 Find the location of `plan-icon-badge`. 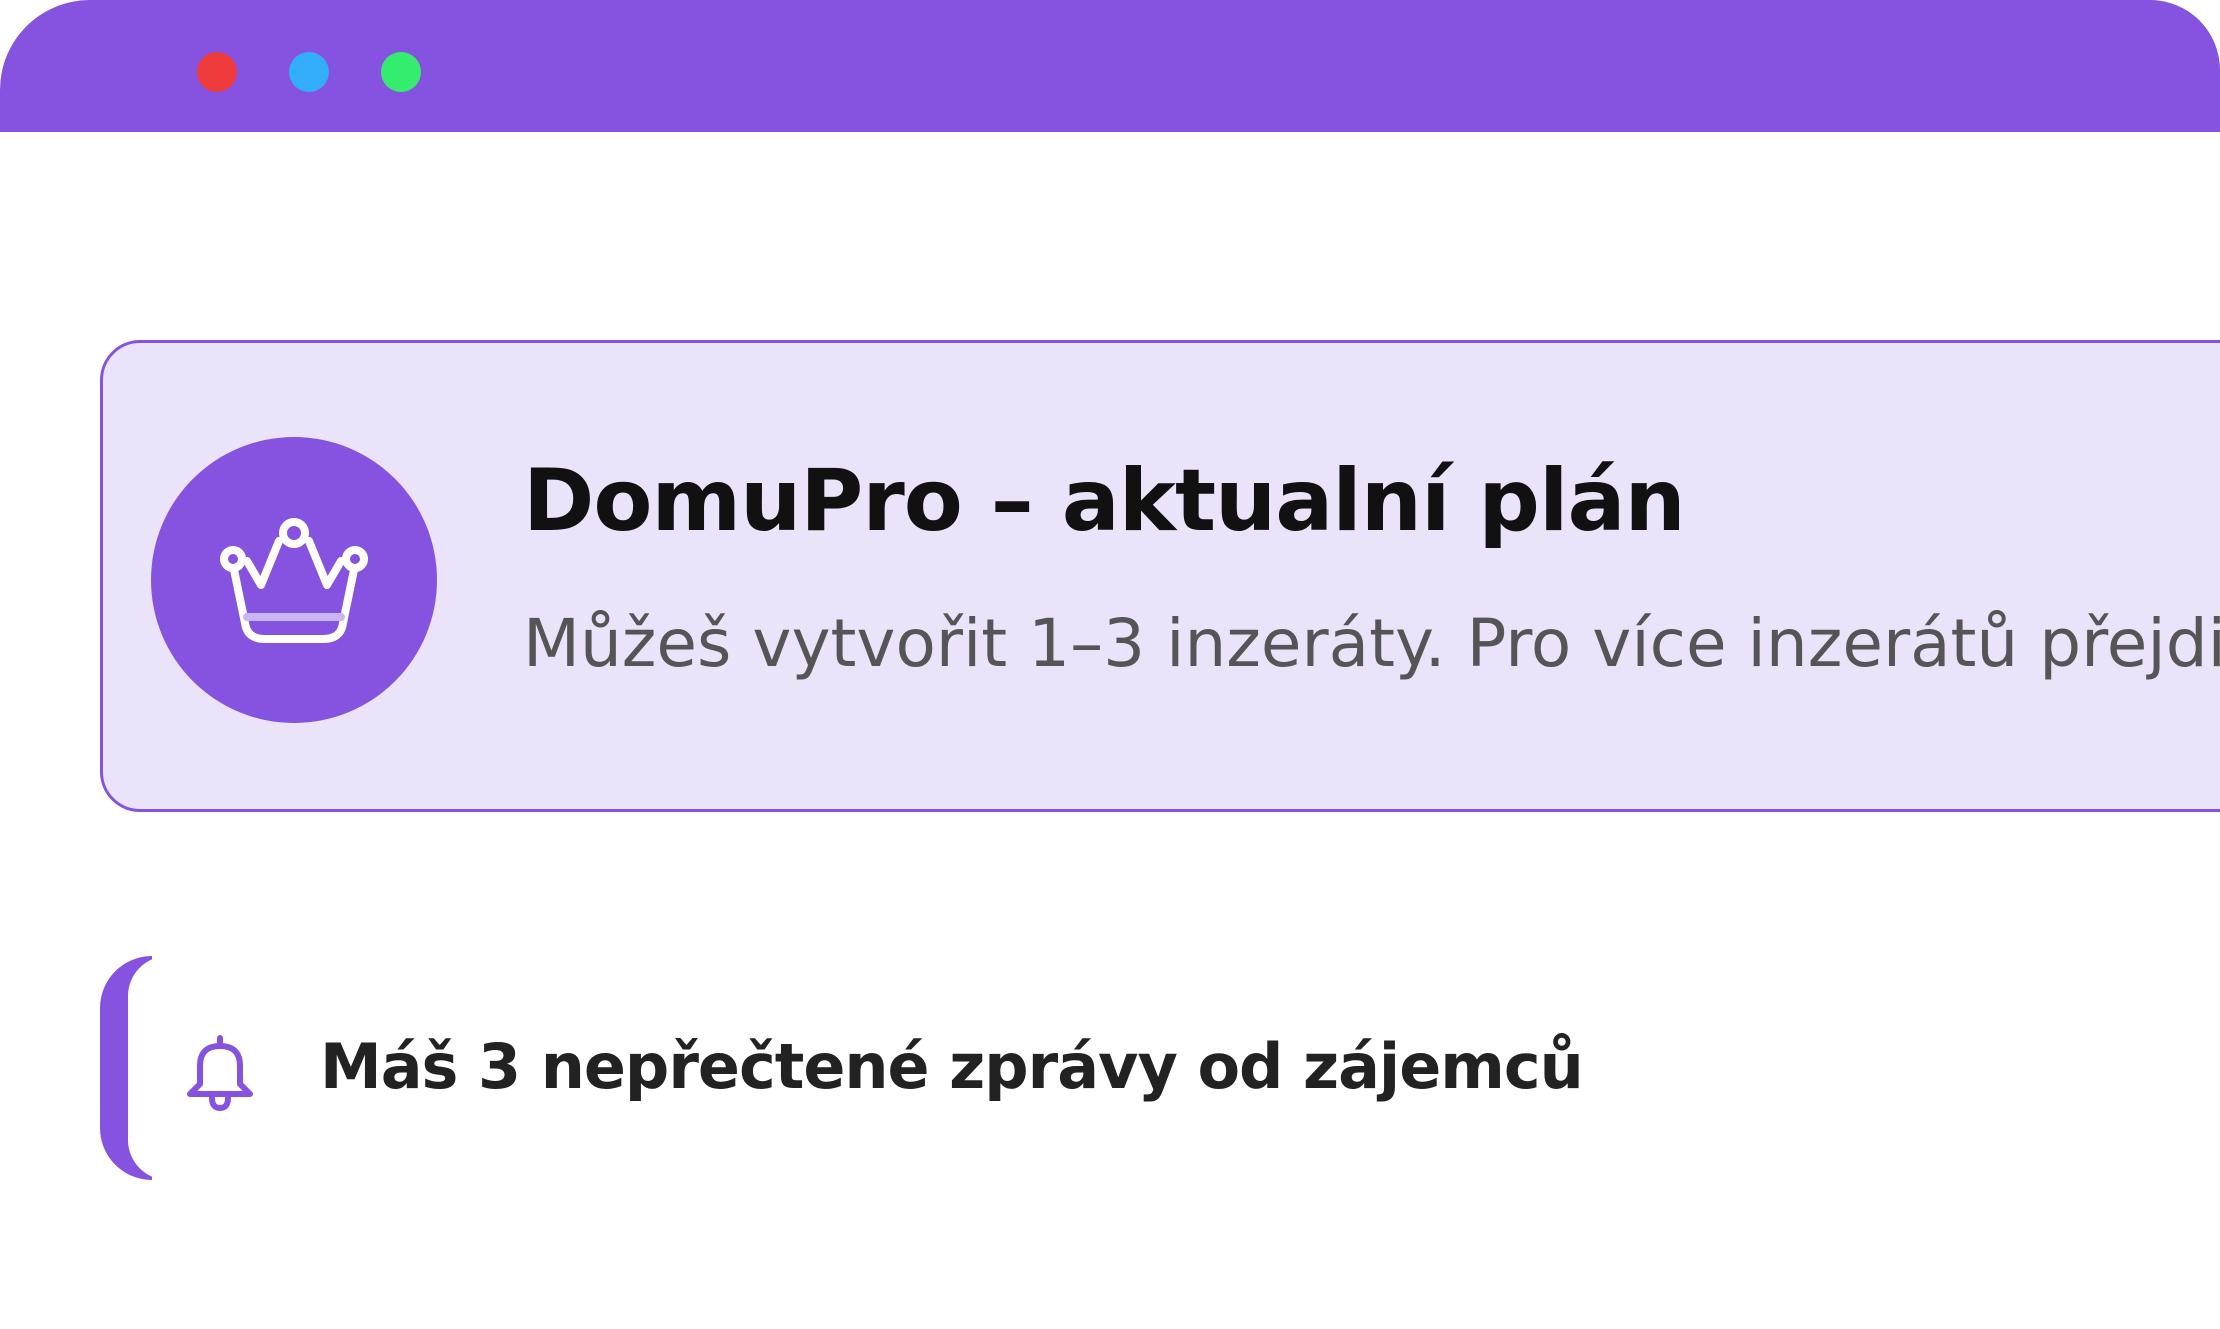

plan-icon-badge is located at coordinates (294, 580).